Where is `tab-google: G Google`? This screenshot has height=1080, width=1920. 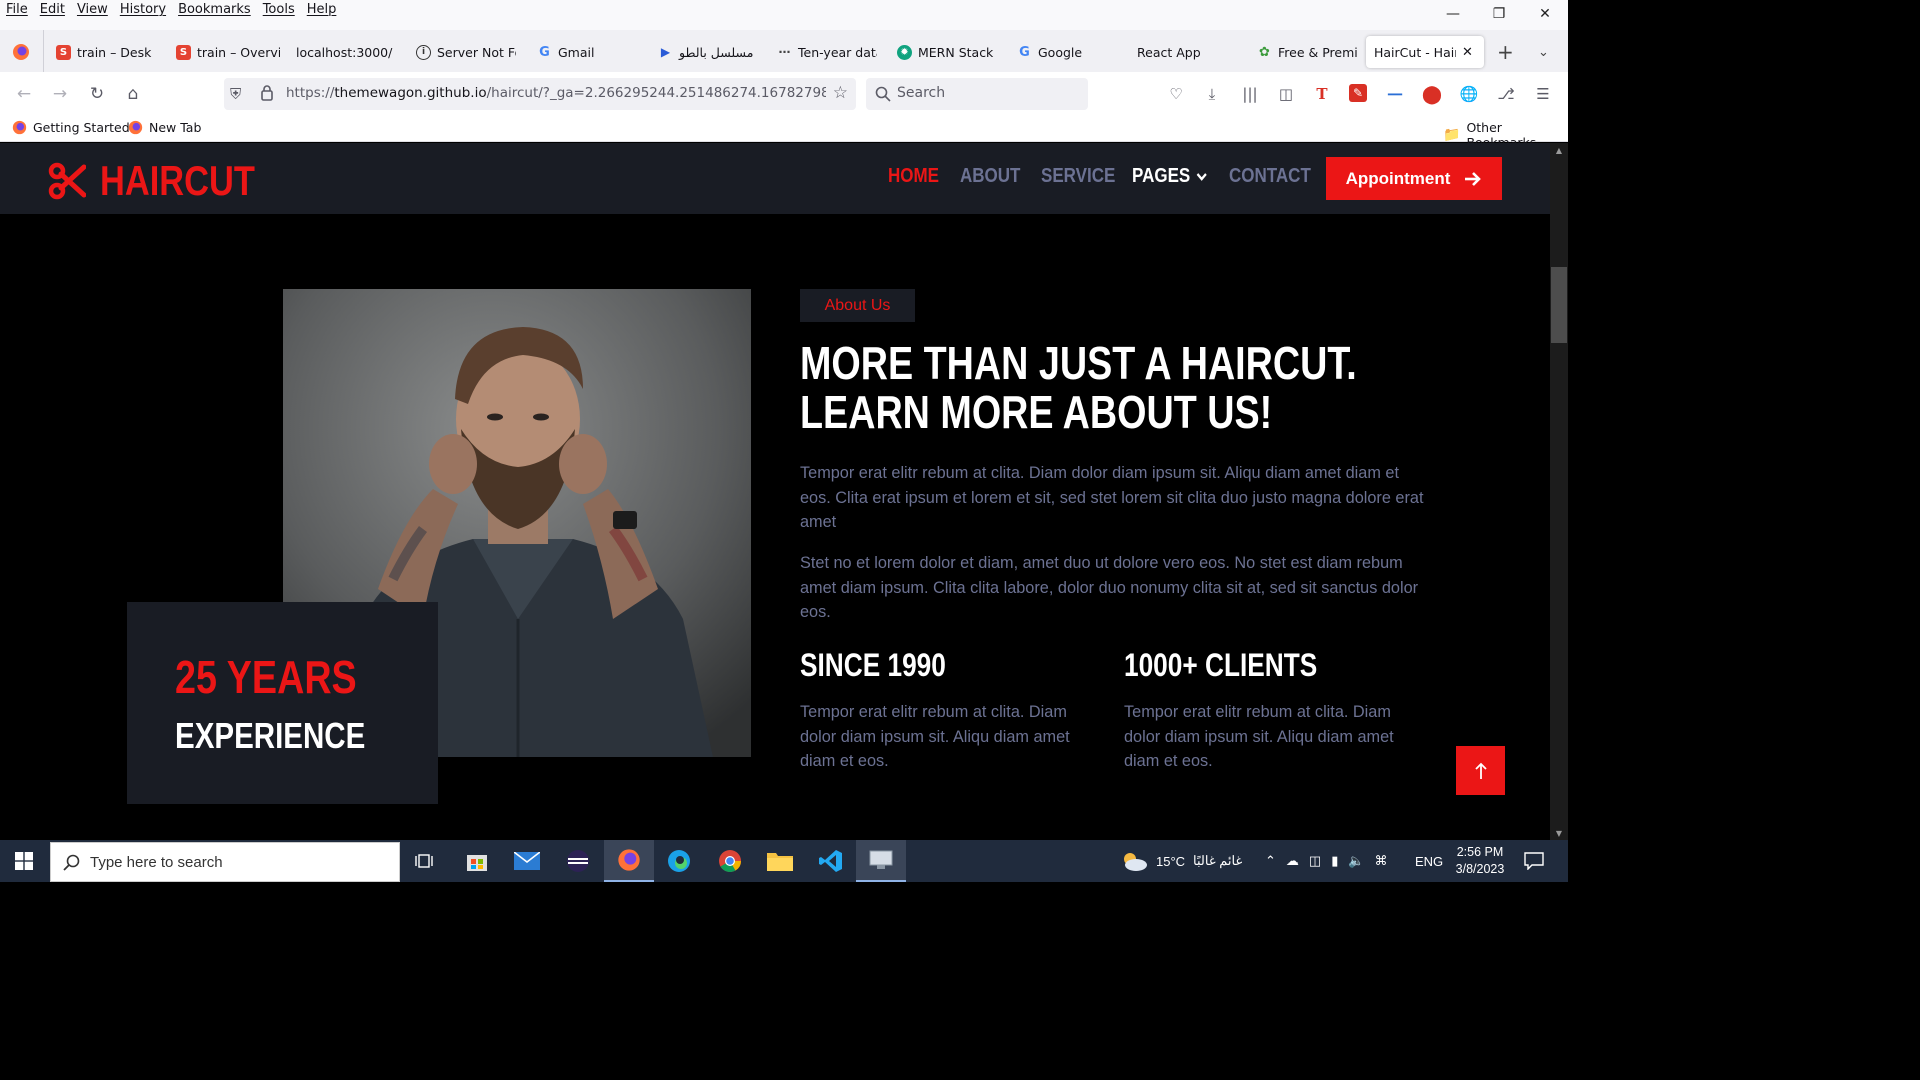
tab-google: G Google is located at coordinates (1067, 52).